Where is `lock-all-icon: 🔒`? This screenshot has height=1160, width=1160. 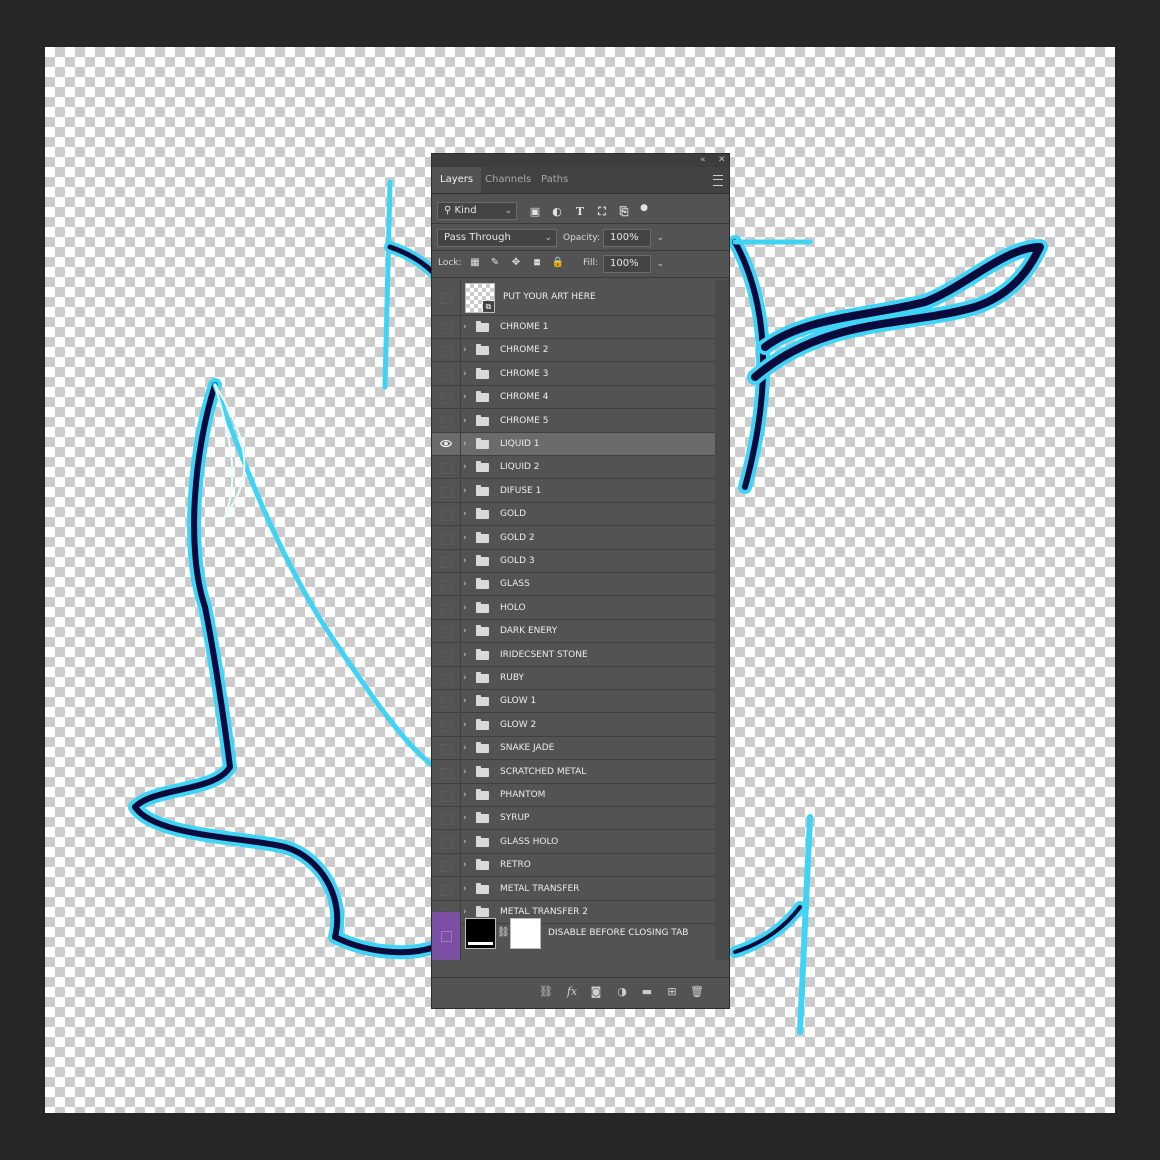
lock-all-icon: 🔒 is located at coordinates (558, 263).